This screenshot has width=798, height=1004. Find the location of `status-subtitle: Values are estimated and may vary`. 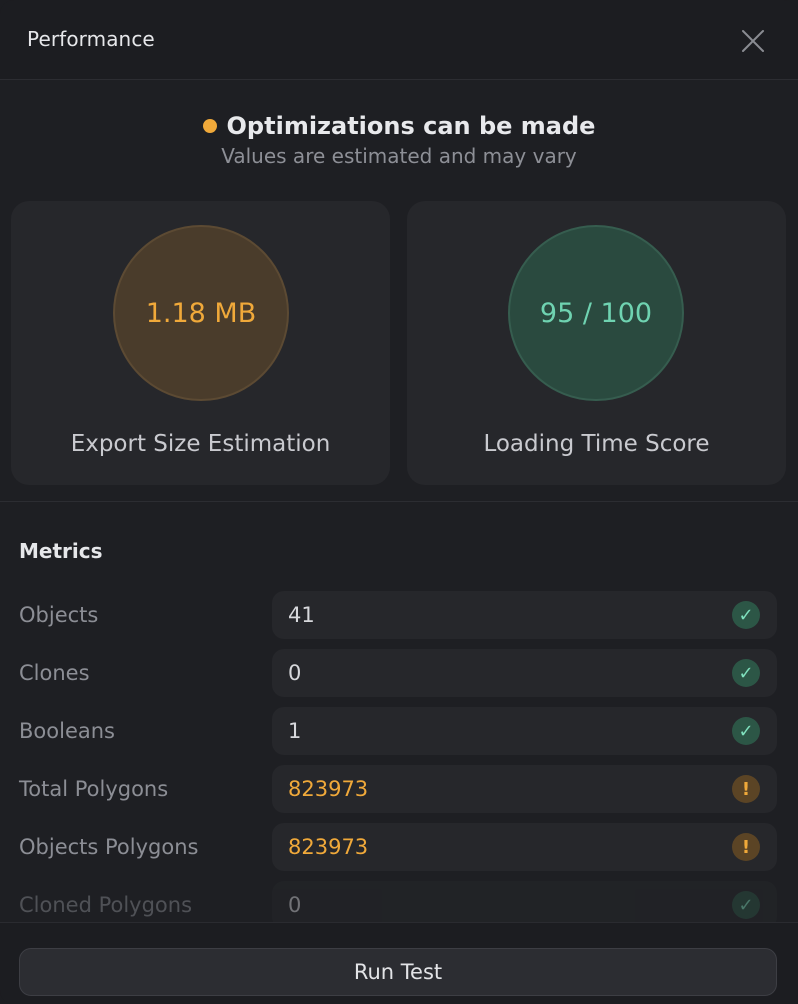

status-subtitle: Values are estimated and may vary is located at coordinates (399, 156).